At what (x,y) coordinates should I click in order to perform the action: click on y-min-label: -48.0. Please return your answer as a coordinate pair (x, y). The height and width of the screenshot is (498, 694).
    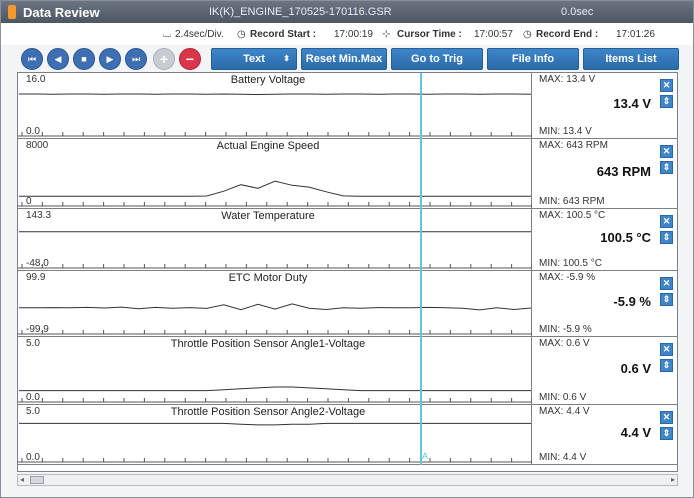
    Looking at the image, I should click on (37, 263).